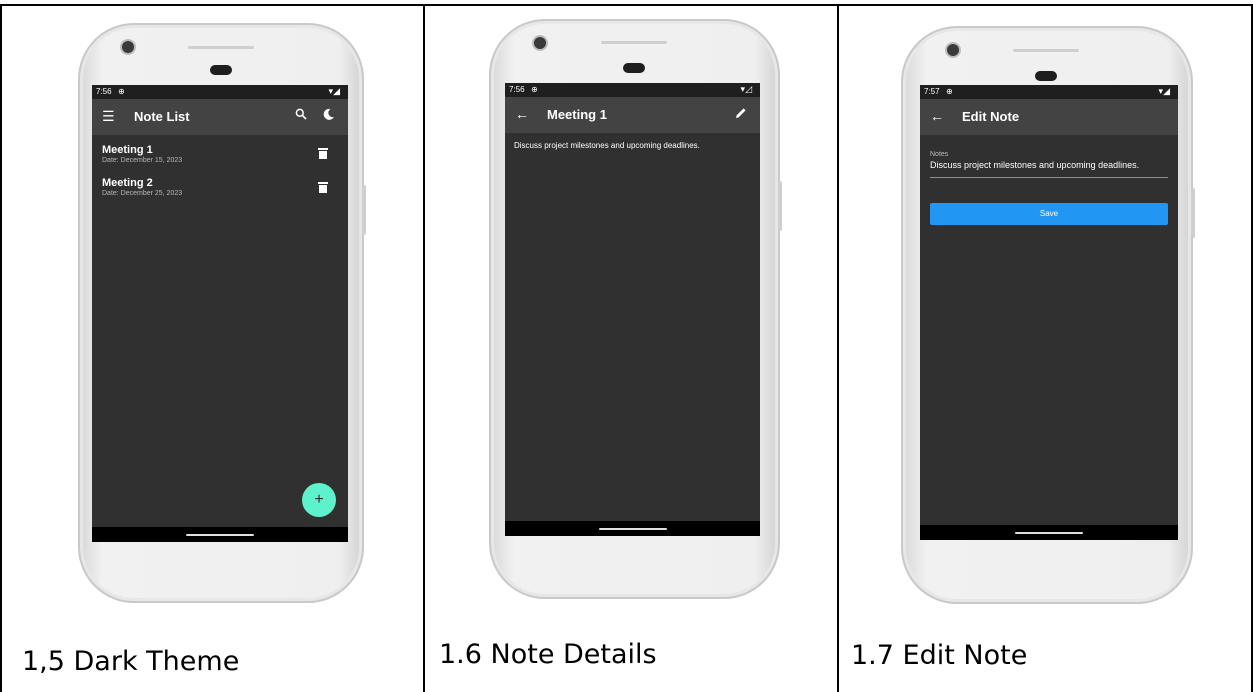 The image size is (1253, 692). What do you see at coordinates (577, 114) in the screenshot?
I see `page-title: Meeting 1` at bounding box center [577, 114].